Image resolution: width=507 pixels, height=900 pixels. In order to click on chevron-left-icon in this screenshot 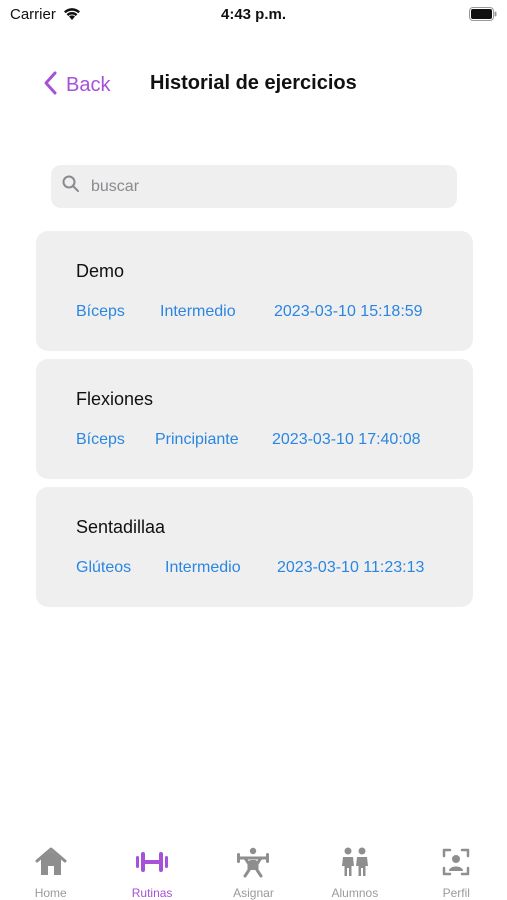, I will do `click(51, 85)`.